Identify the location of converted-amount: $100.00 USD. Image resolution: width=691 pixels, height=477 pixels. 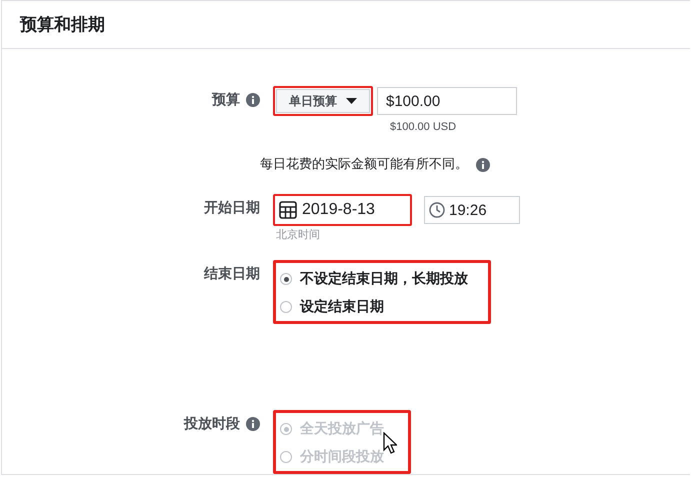
(424, 127).